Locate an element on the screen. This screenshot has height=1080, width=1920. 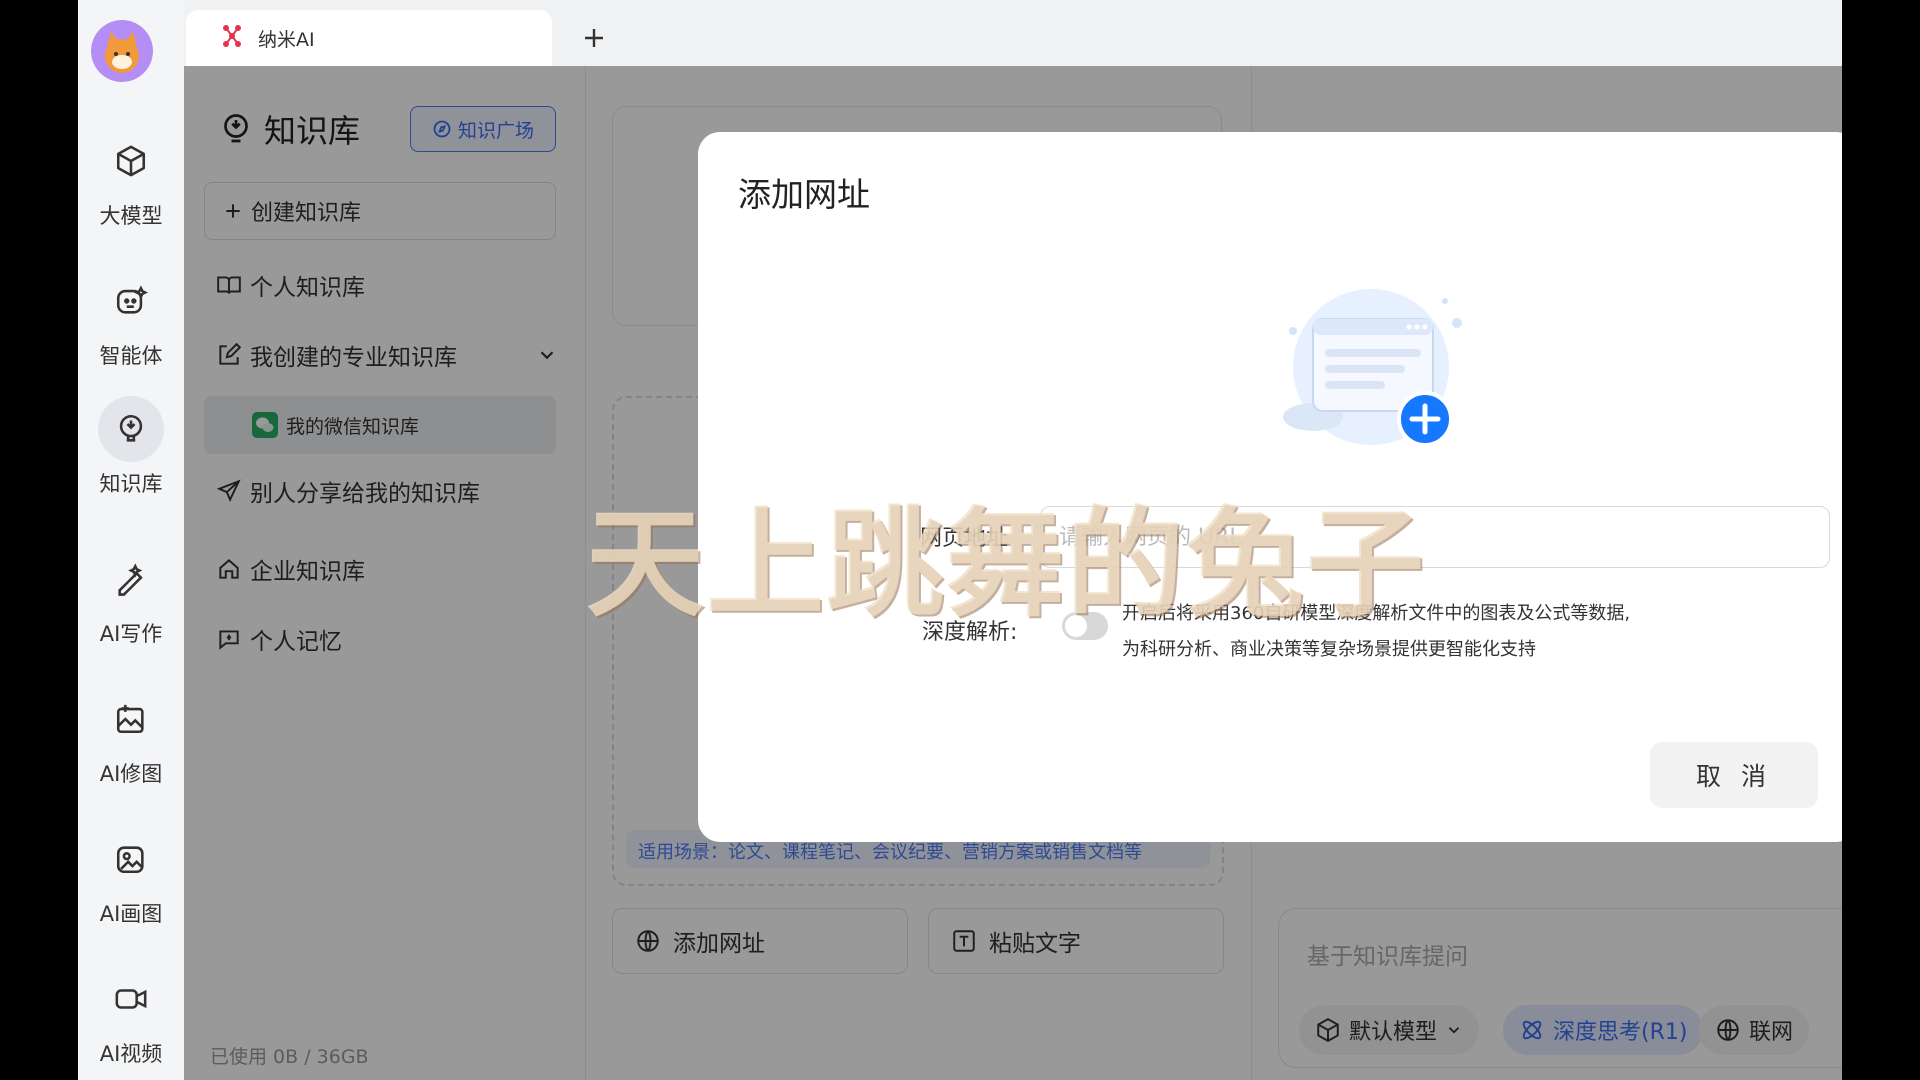
rail-label: AI画图 is located at coordinates (131, 914).